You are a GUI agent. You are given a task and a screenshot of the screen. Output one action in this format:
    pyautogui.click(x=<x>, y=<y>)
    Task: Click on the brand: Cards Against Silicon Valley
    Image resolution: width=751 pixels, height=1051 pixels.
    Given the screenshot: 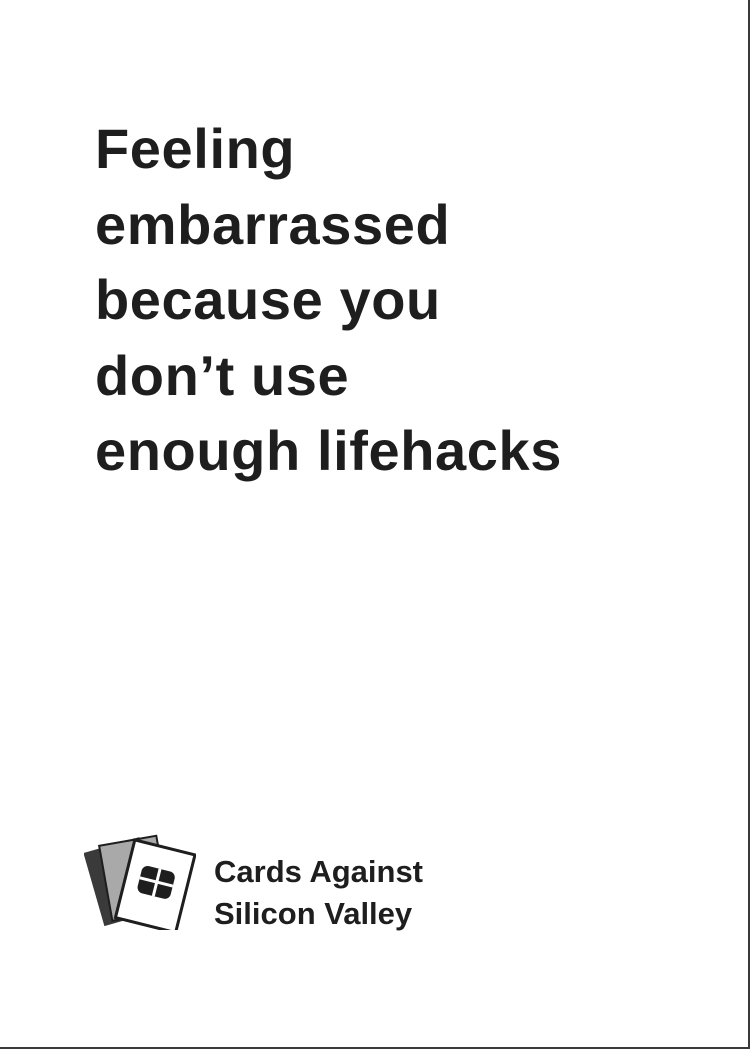 What is the action you would take?
    pyautogui.click(x=284, y=880)
    